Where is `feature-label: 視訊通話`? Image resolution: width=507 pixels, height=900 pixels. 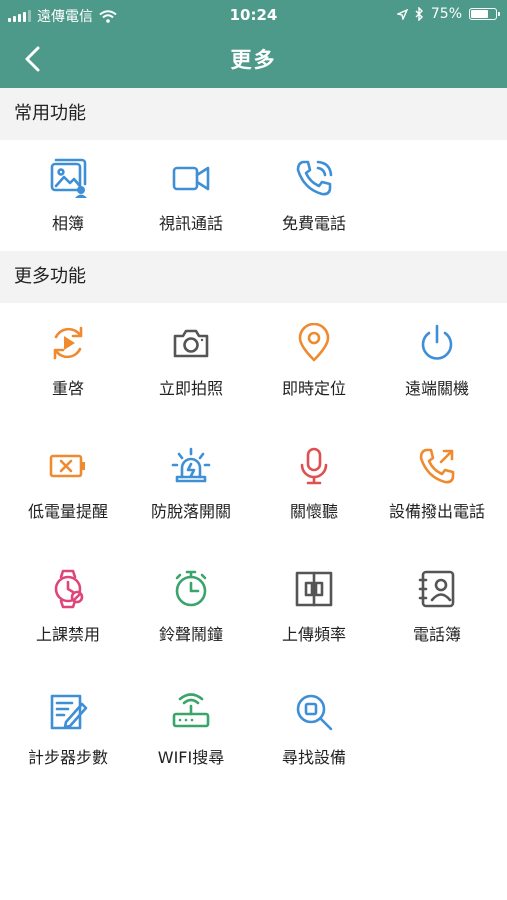
feature-label: 視訊通話 is located at coordinates (190, 223).